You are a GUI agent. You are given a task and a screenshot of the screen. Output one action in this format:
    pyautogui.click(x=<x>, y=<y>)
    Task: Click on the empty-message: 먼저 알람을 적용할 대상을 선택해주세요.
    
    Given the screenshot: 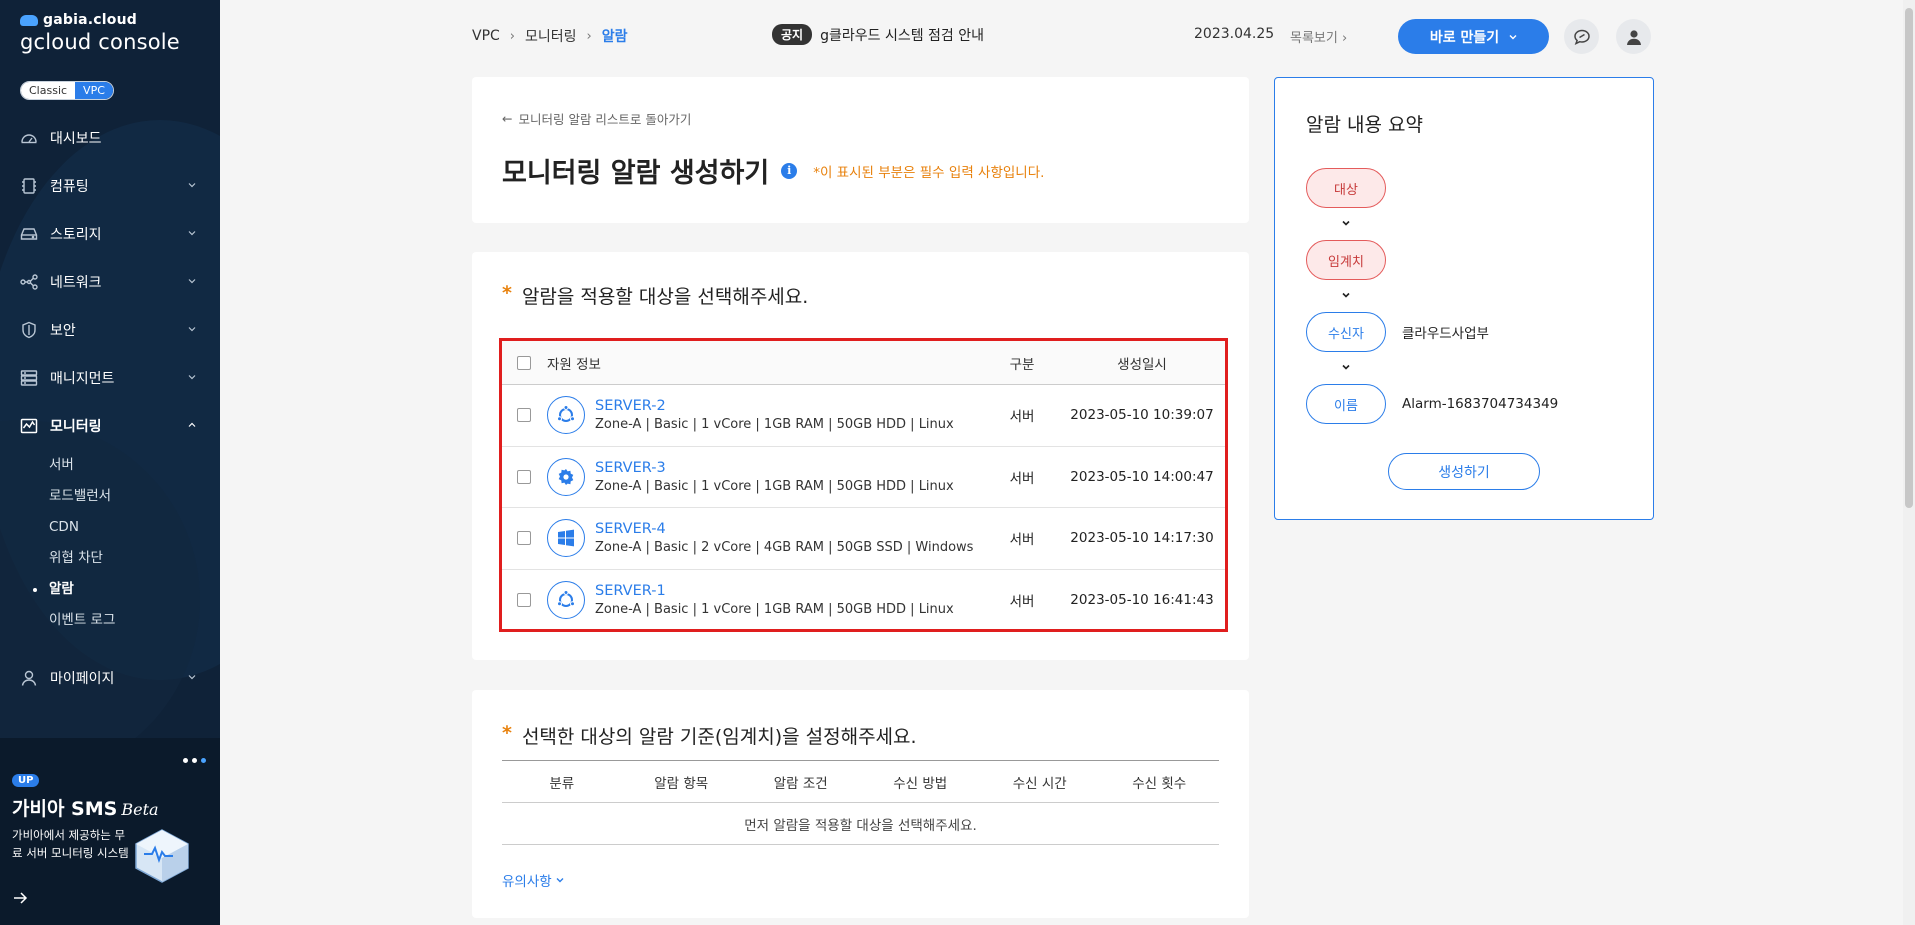 What is the action you would take?
    pyautogui.click(x=860, y=824)
    